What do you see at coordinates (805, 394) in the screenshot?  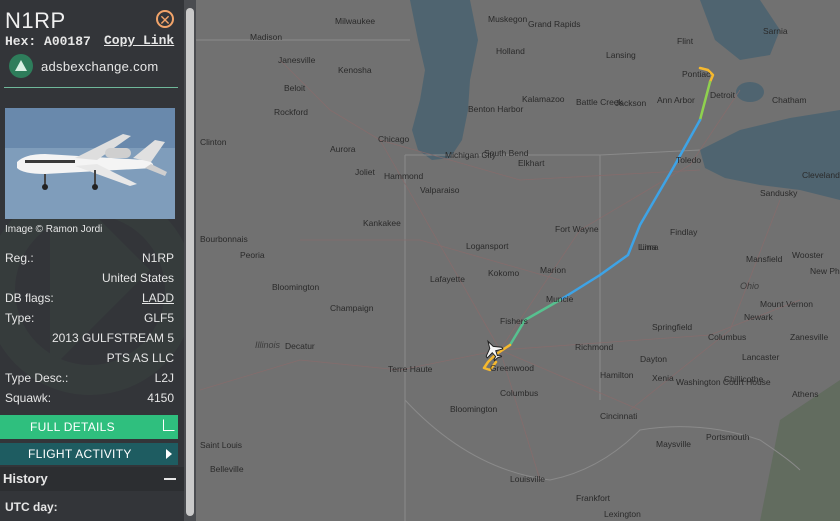 I see `city-label-athens: Athens` at bounding box center [805, 394].